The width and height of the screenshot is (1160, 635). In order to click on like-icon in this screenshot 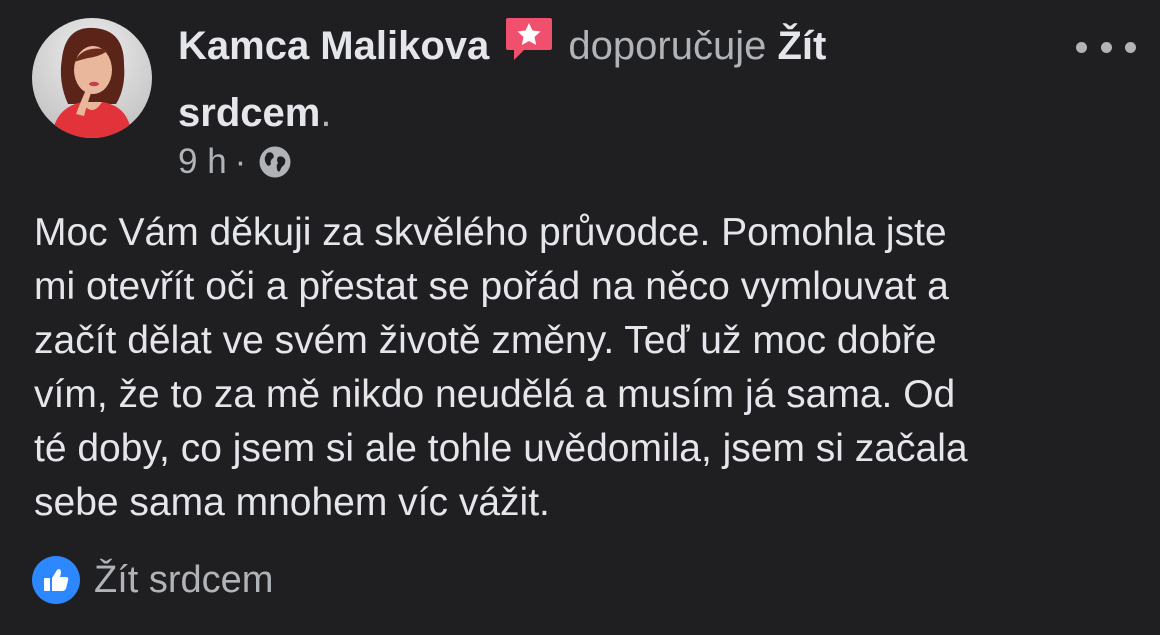, I will do `click(56, 580)`.